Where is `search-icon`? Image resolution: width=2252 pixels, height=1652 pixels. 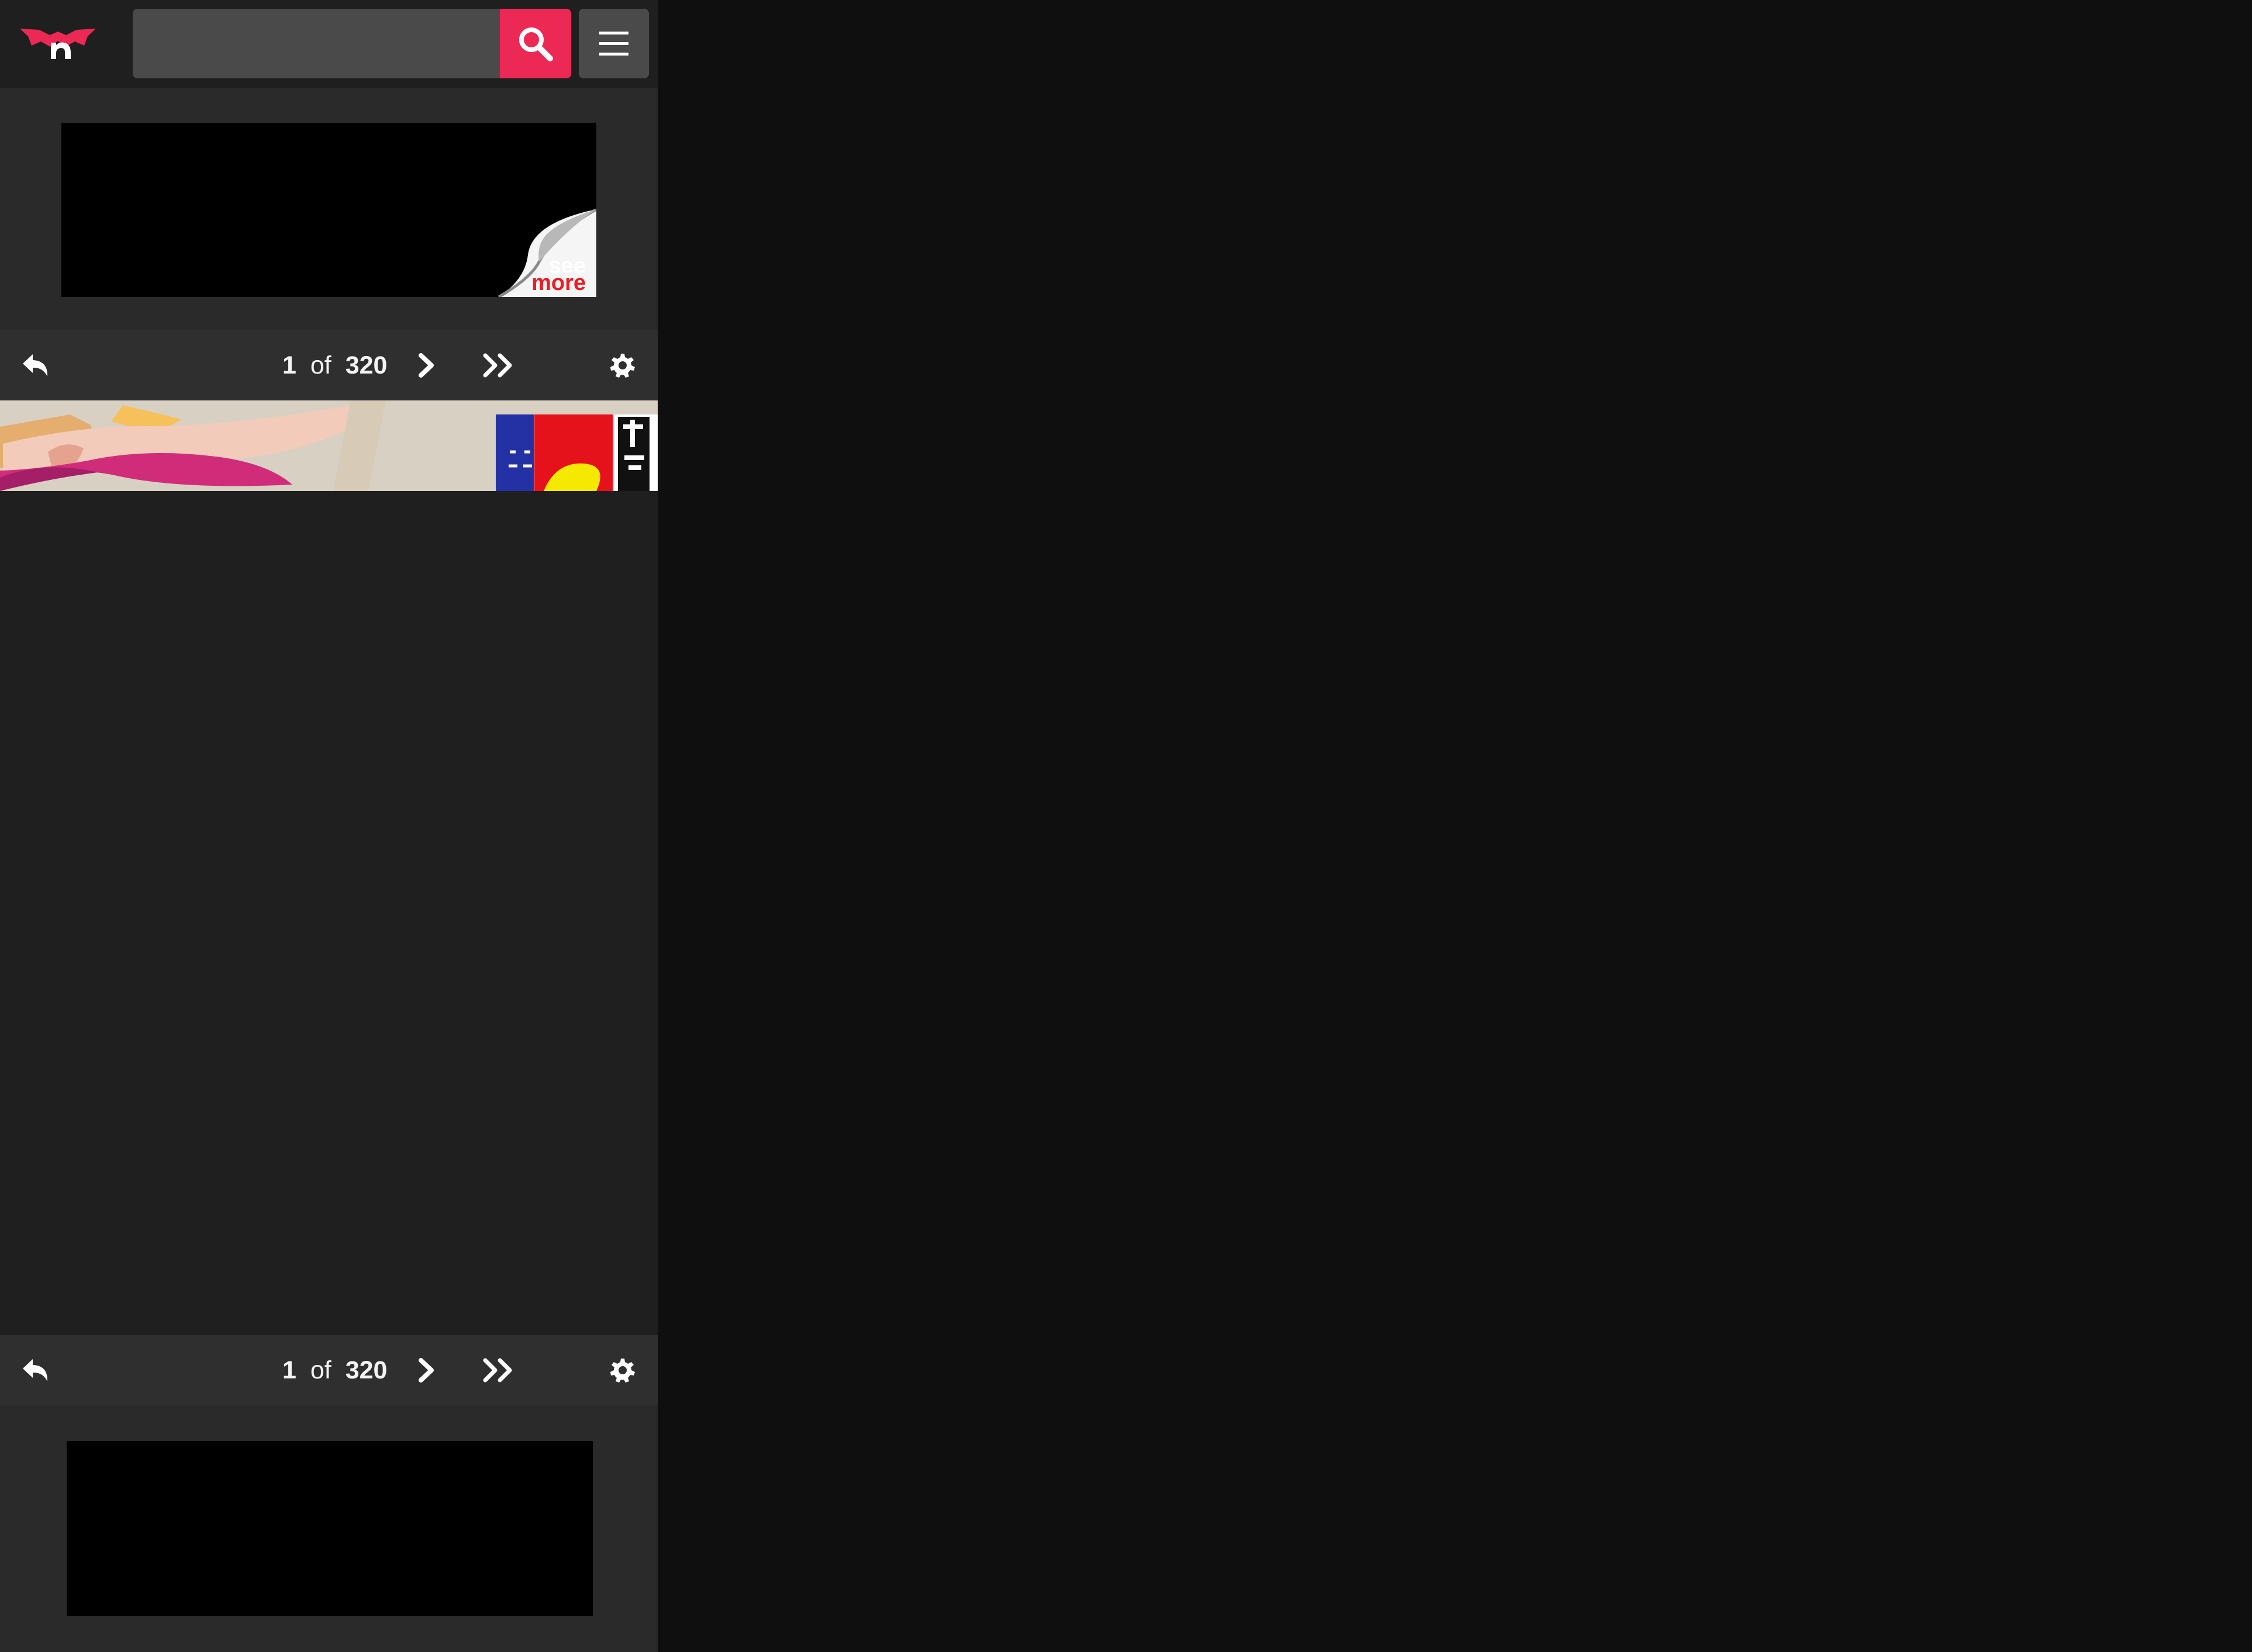
search-icon is located at coordinates (536, 44).